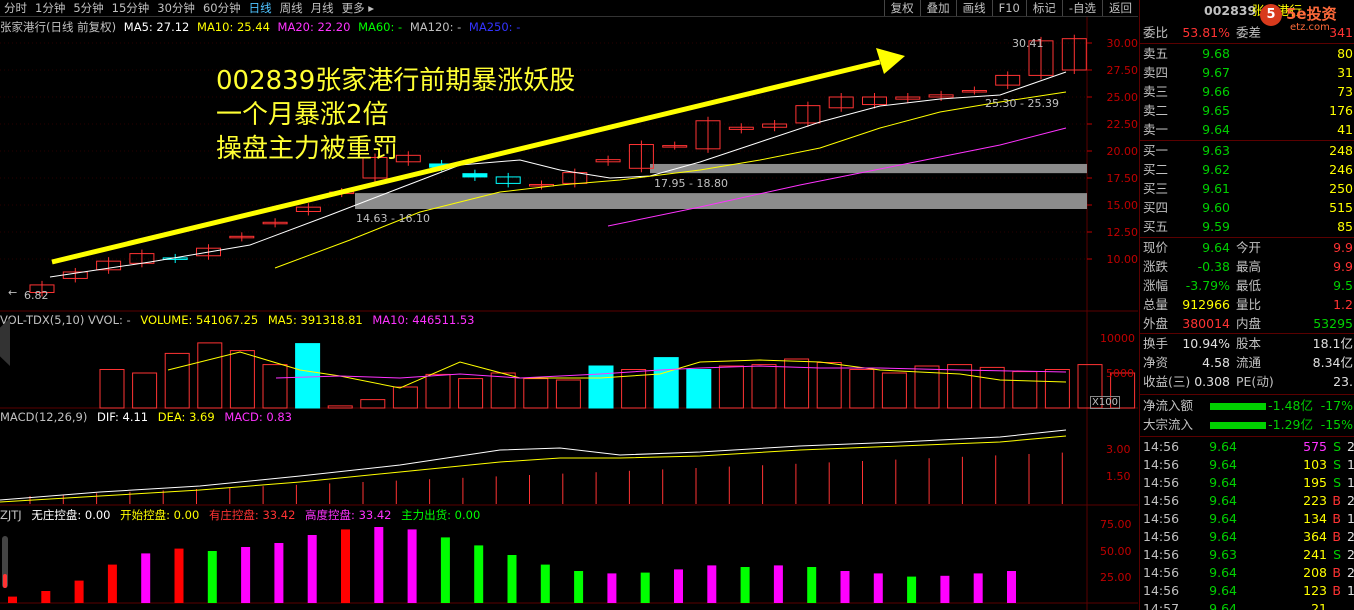  I want to click on fundamental-label: 收益(三), so click(1167, 381).